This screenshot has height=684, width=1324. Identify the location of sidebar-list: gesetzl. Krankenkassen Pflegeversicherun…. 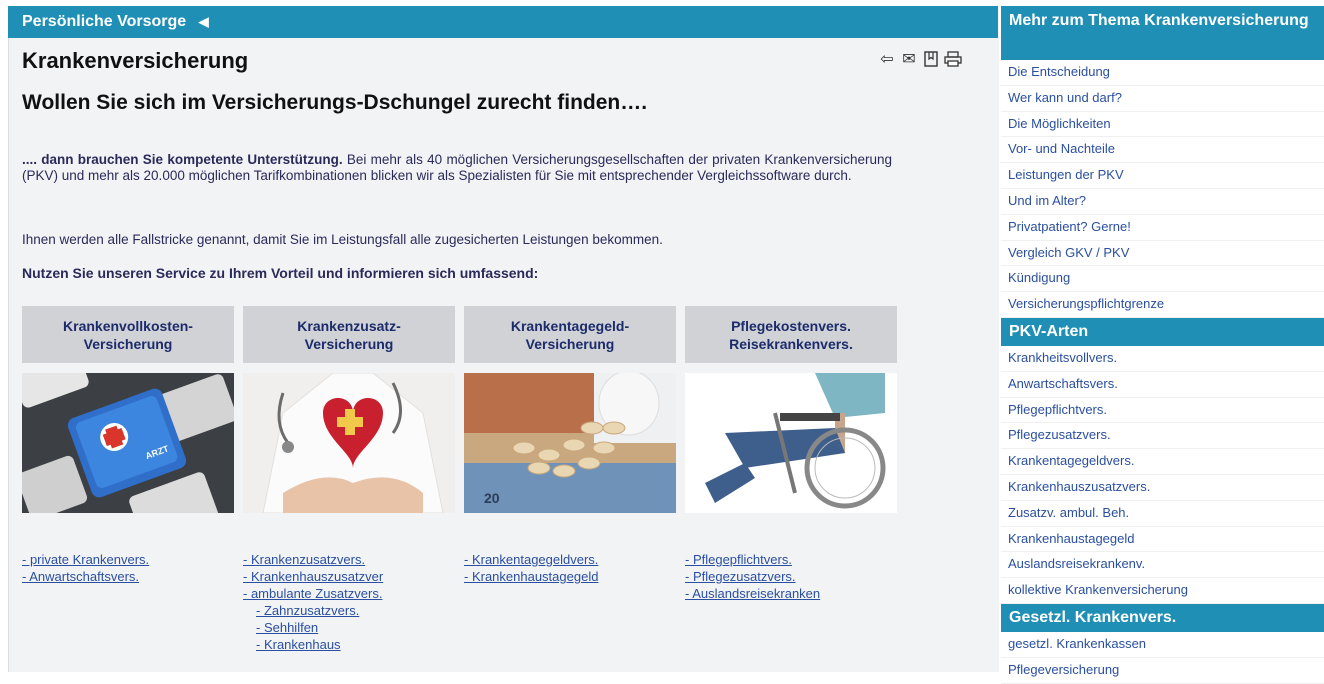
(1162, 658).